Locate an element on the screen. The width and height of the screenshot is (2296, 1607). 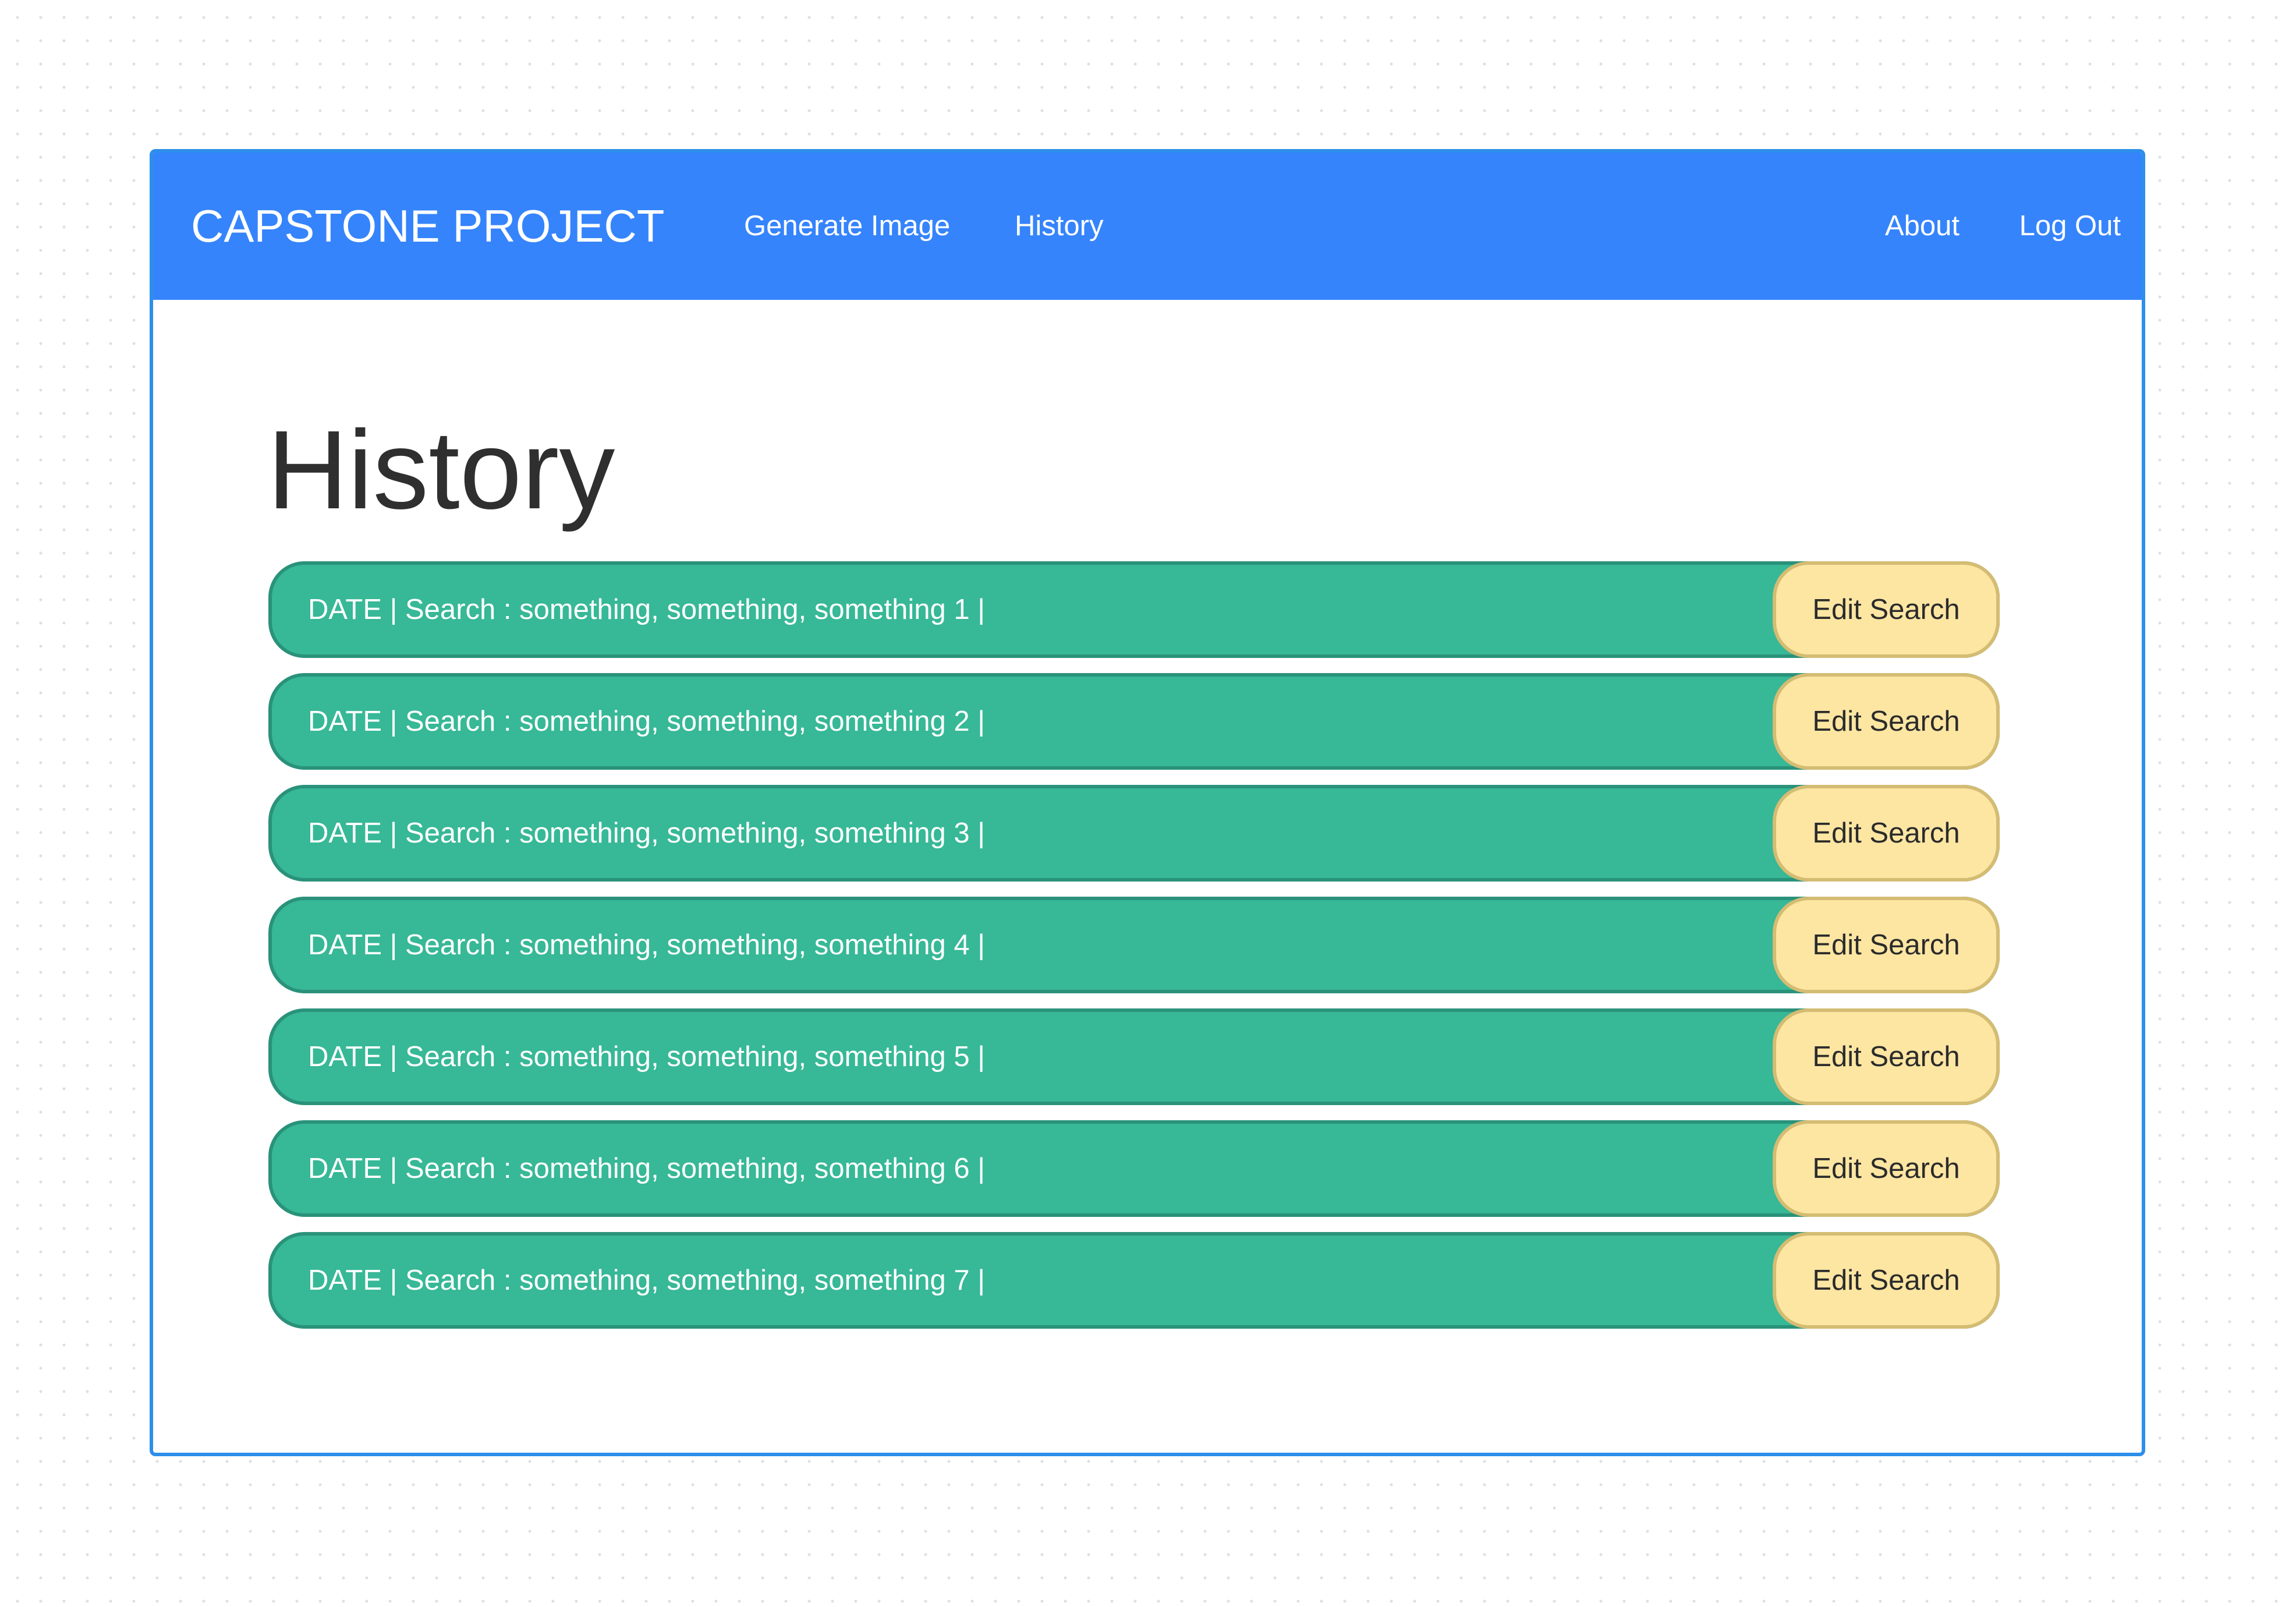
nav-link-history: History is located at coordinates (1059, 226).